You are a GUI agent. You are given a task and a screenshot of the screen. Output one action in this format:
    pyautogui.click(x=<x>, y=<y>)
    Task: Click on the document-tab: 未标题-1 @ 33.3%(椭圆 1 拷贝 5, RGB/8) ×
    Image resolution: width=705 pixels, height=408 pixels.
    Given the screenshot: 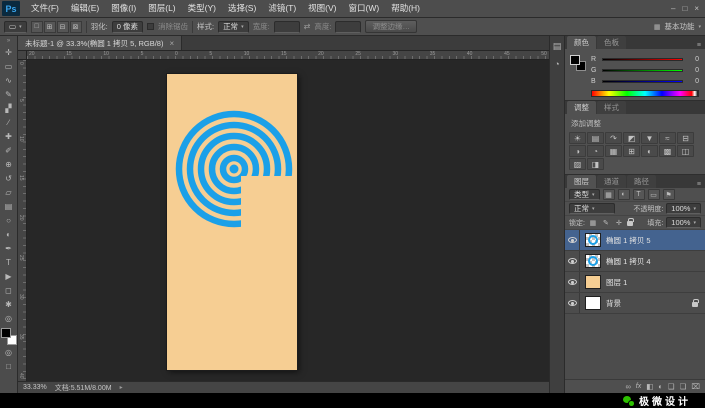 What is the action you would take?
    pyautogui.click(x=100, y=43)
    